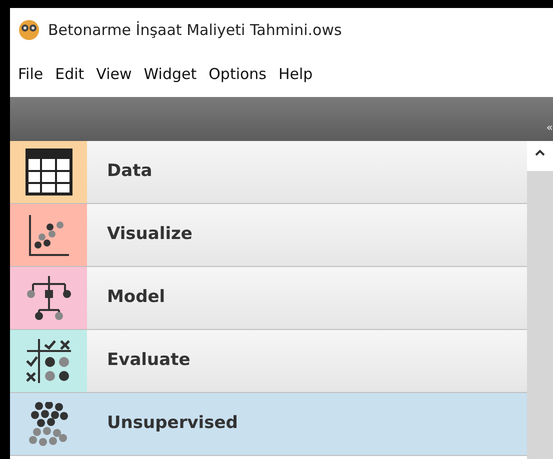 Image resolution: width=553 pixels, height=459 pixels. I want to click on category-label: Model, so click(136, 298).